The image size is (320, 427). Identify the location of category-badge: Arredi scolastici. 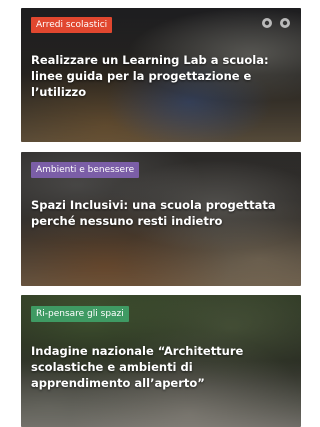
(72, 25).